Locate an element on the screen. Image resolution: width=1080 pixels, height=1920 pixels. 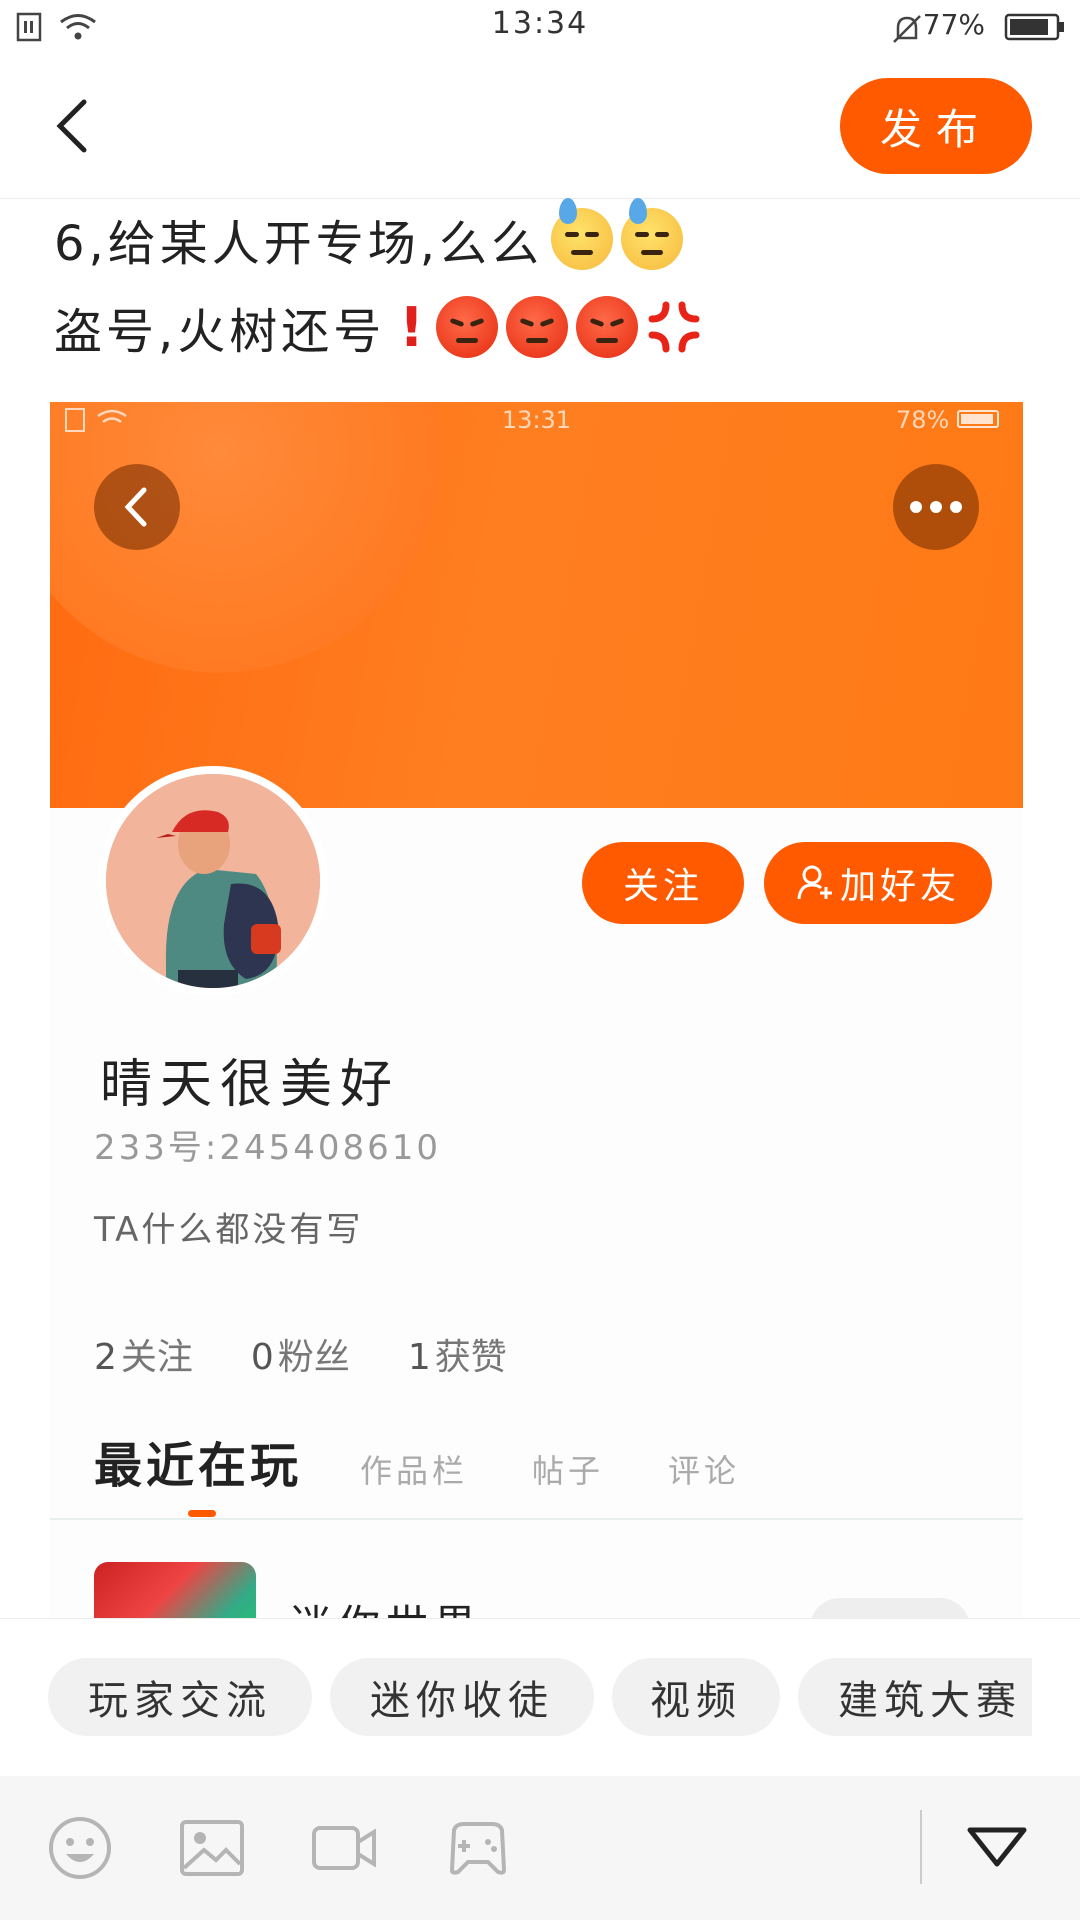
anger-symbol-icon is located at coordinates (674, 327).